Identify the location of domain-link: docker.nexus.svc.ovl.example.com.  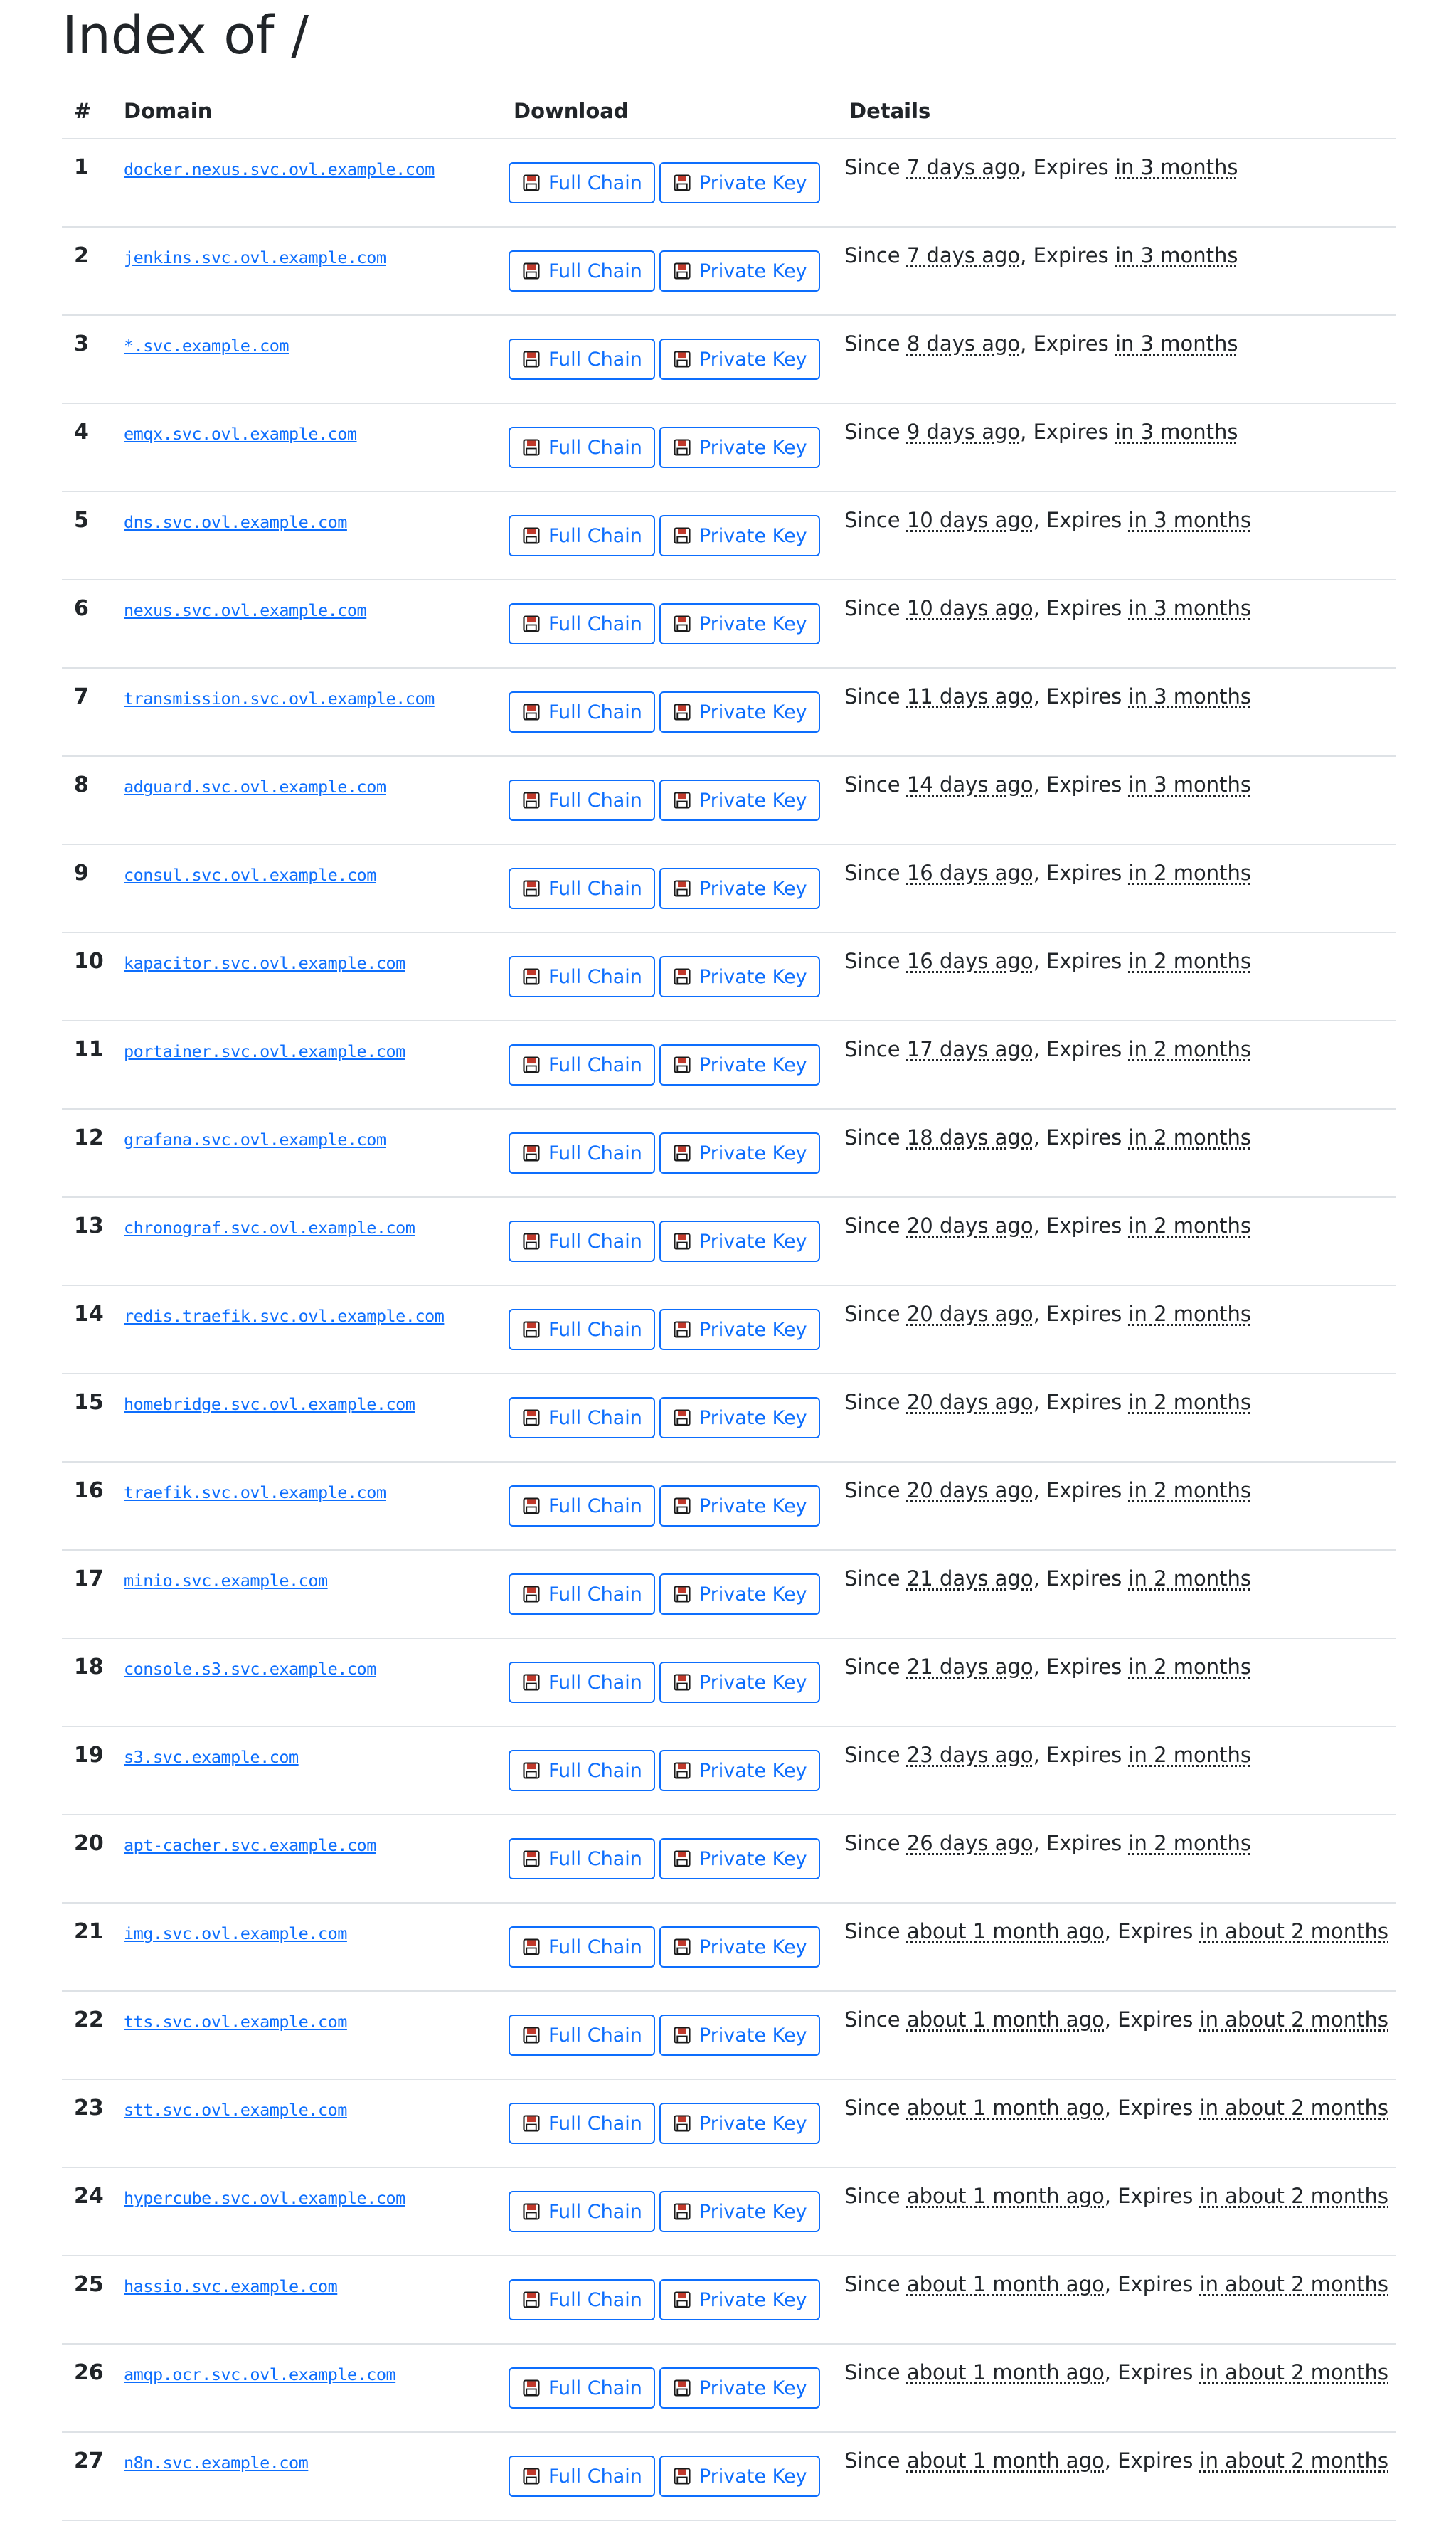
(279, 169).